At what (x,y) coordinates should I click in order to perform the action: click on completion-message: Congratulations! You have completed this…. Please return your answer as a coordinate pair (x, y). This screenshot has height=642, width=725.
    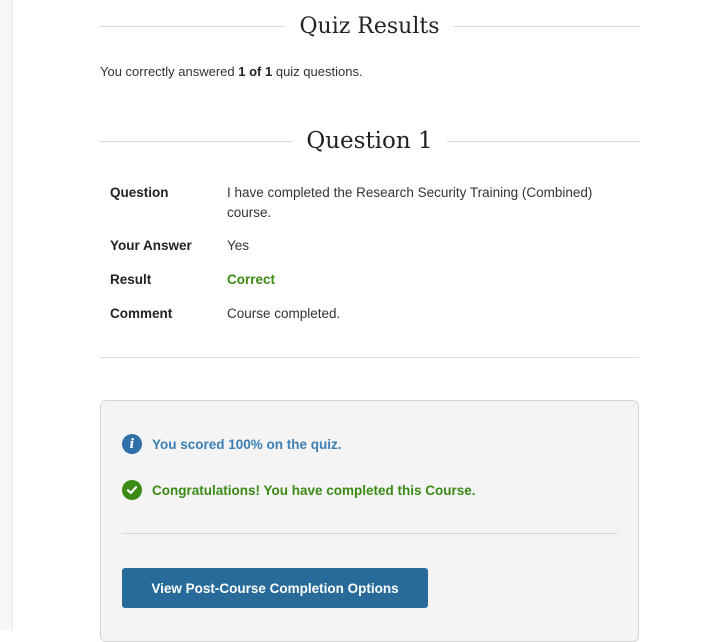
    Looking at the image, I should click on (299, 490).